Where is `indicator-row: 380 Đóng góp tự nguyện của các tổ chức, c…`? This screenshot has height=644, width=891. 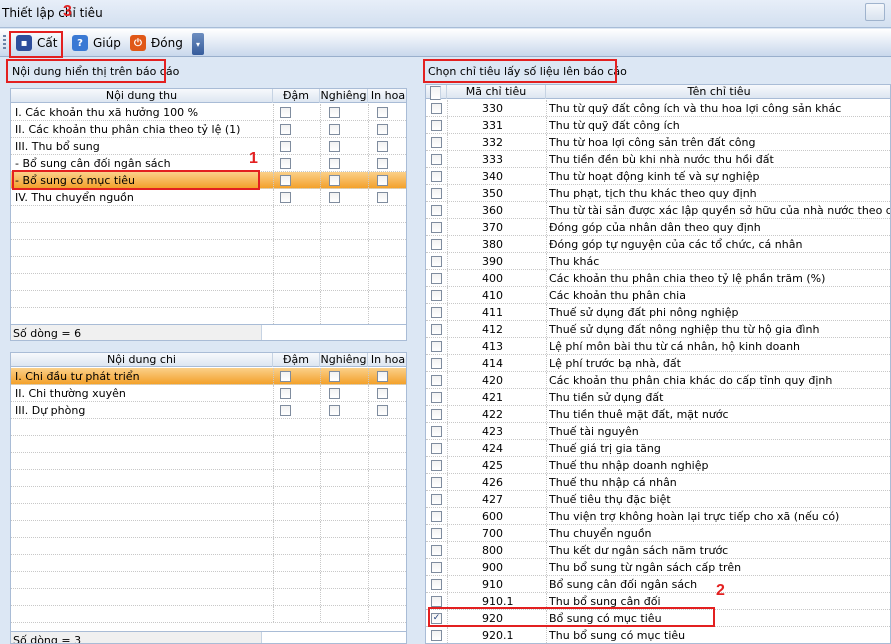
indicator-row: 380 Đóng góp tự nguyện của các tổ chức, c… is located at coordinates (658, 244).